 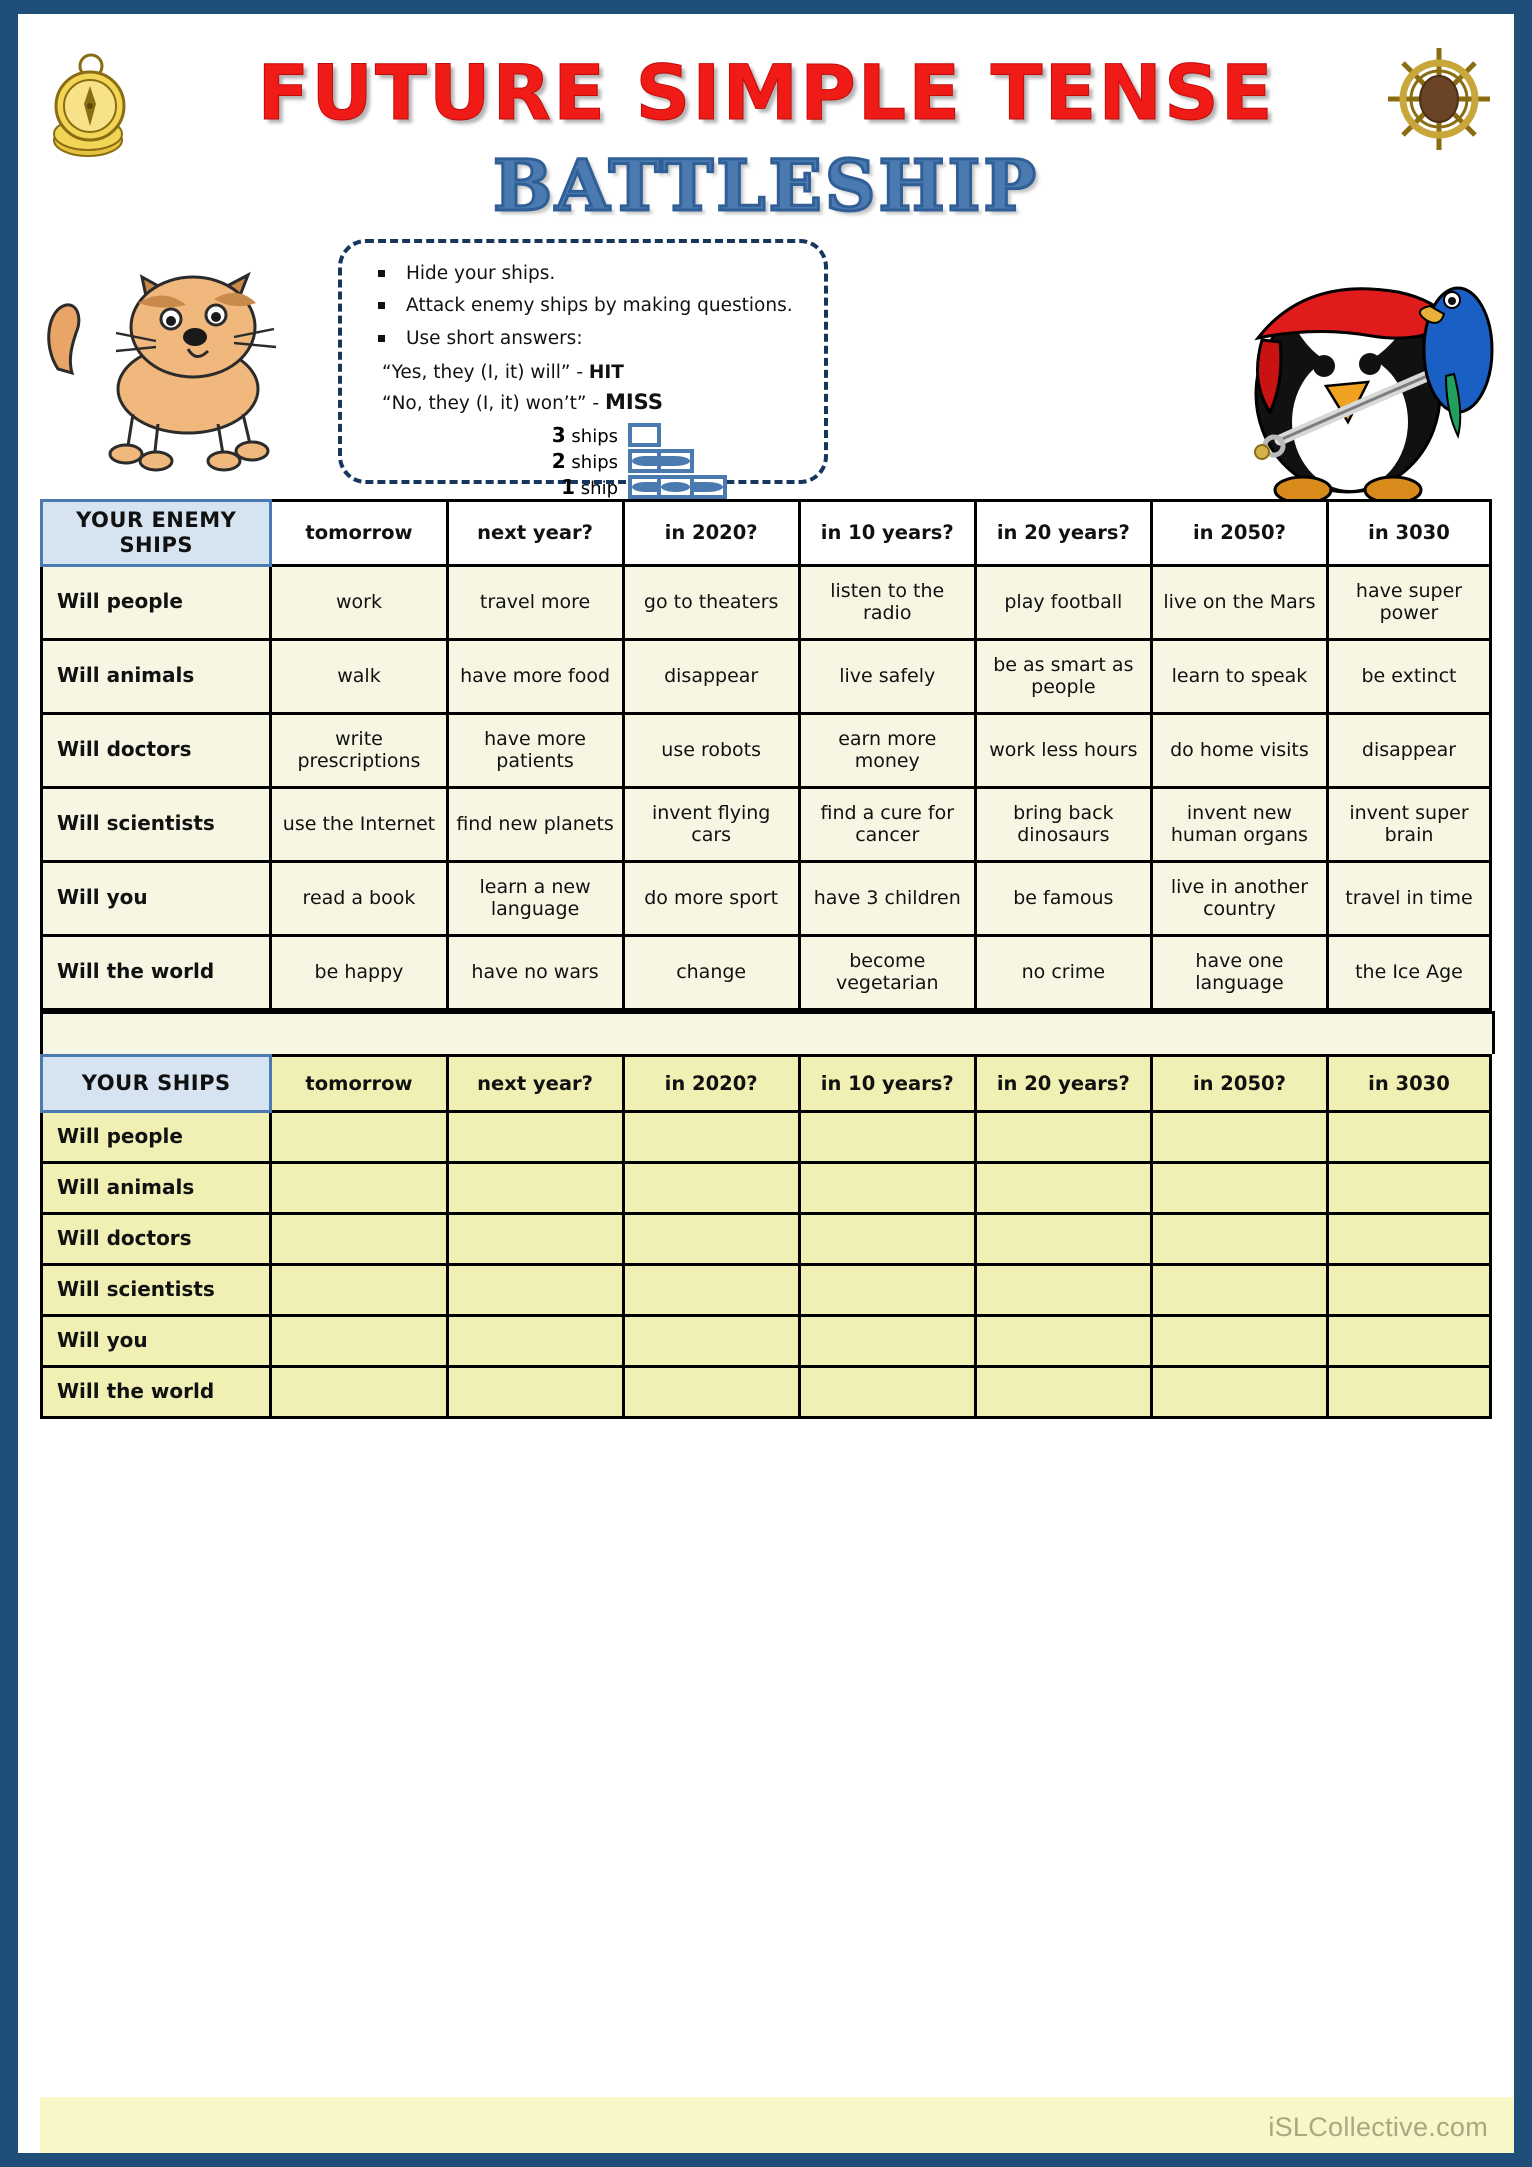 I want to click on enemy-cell-r2-c6: disappear, so click(x=1409, y=750).